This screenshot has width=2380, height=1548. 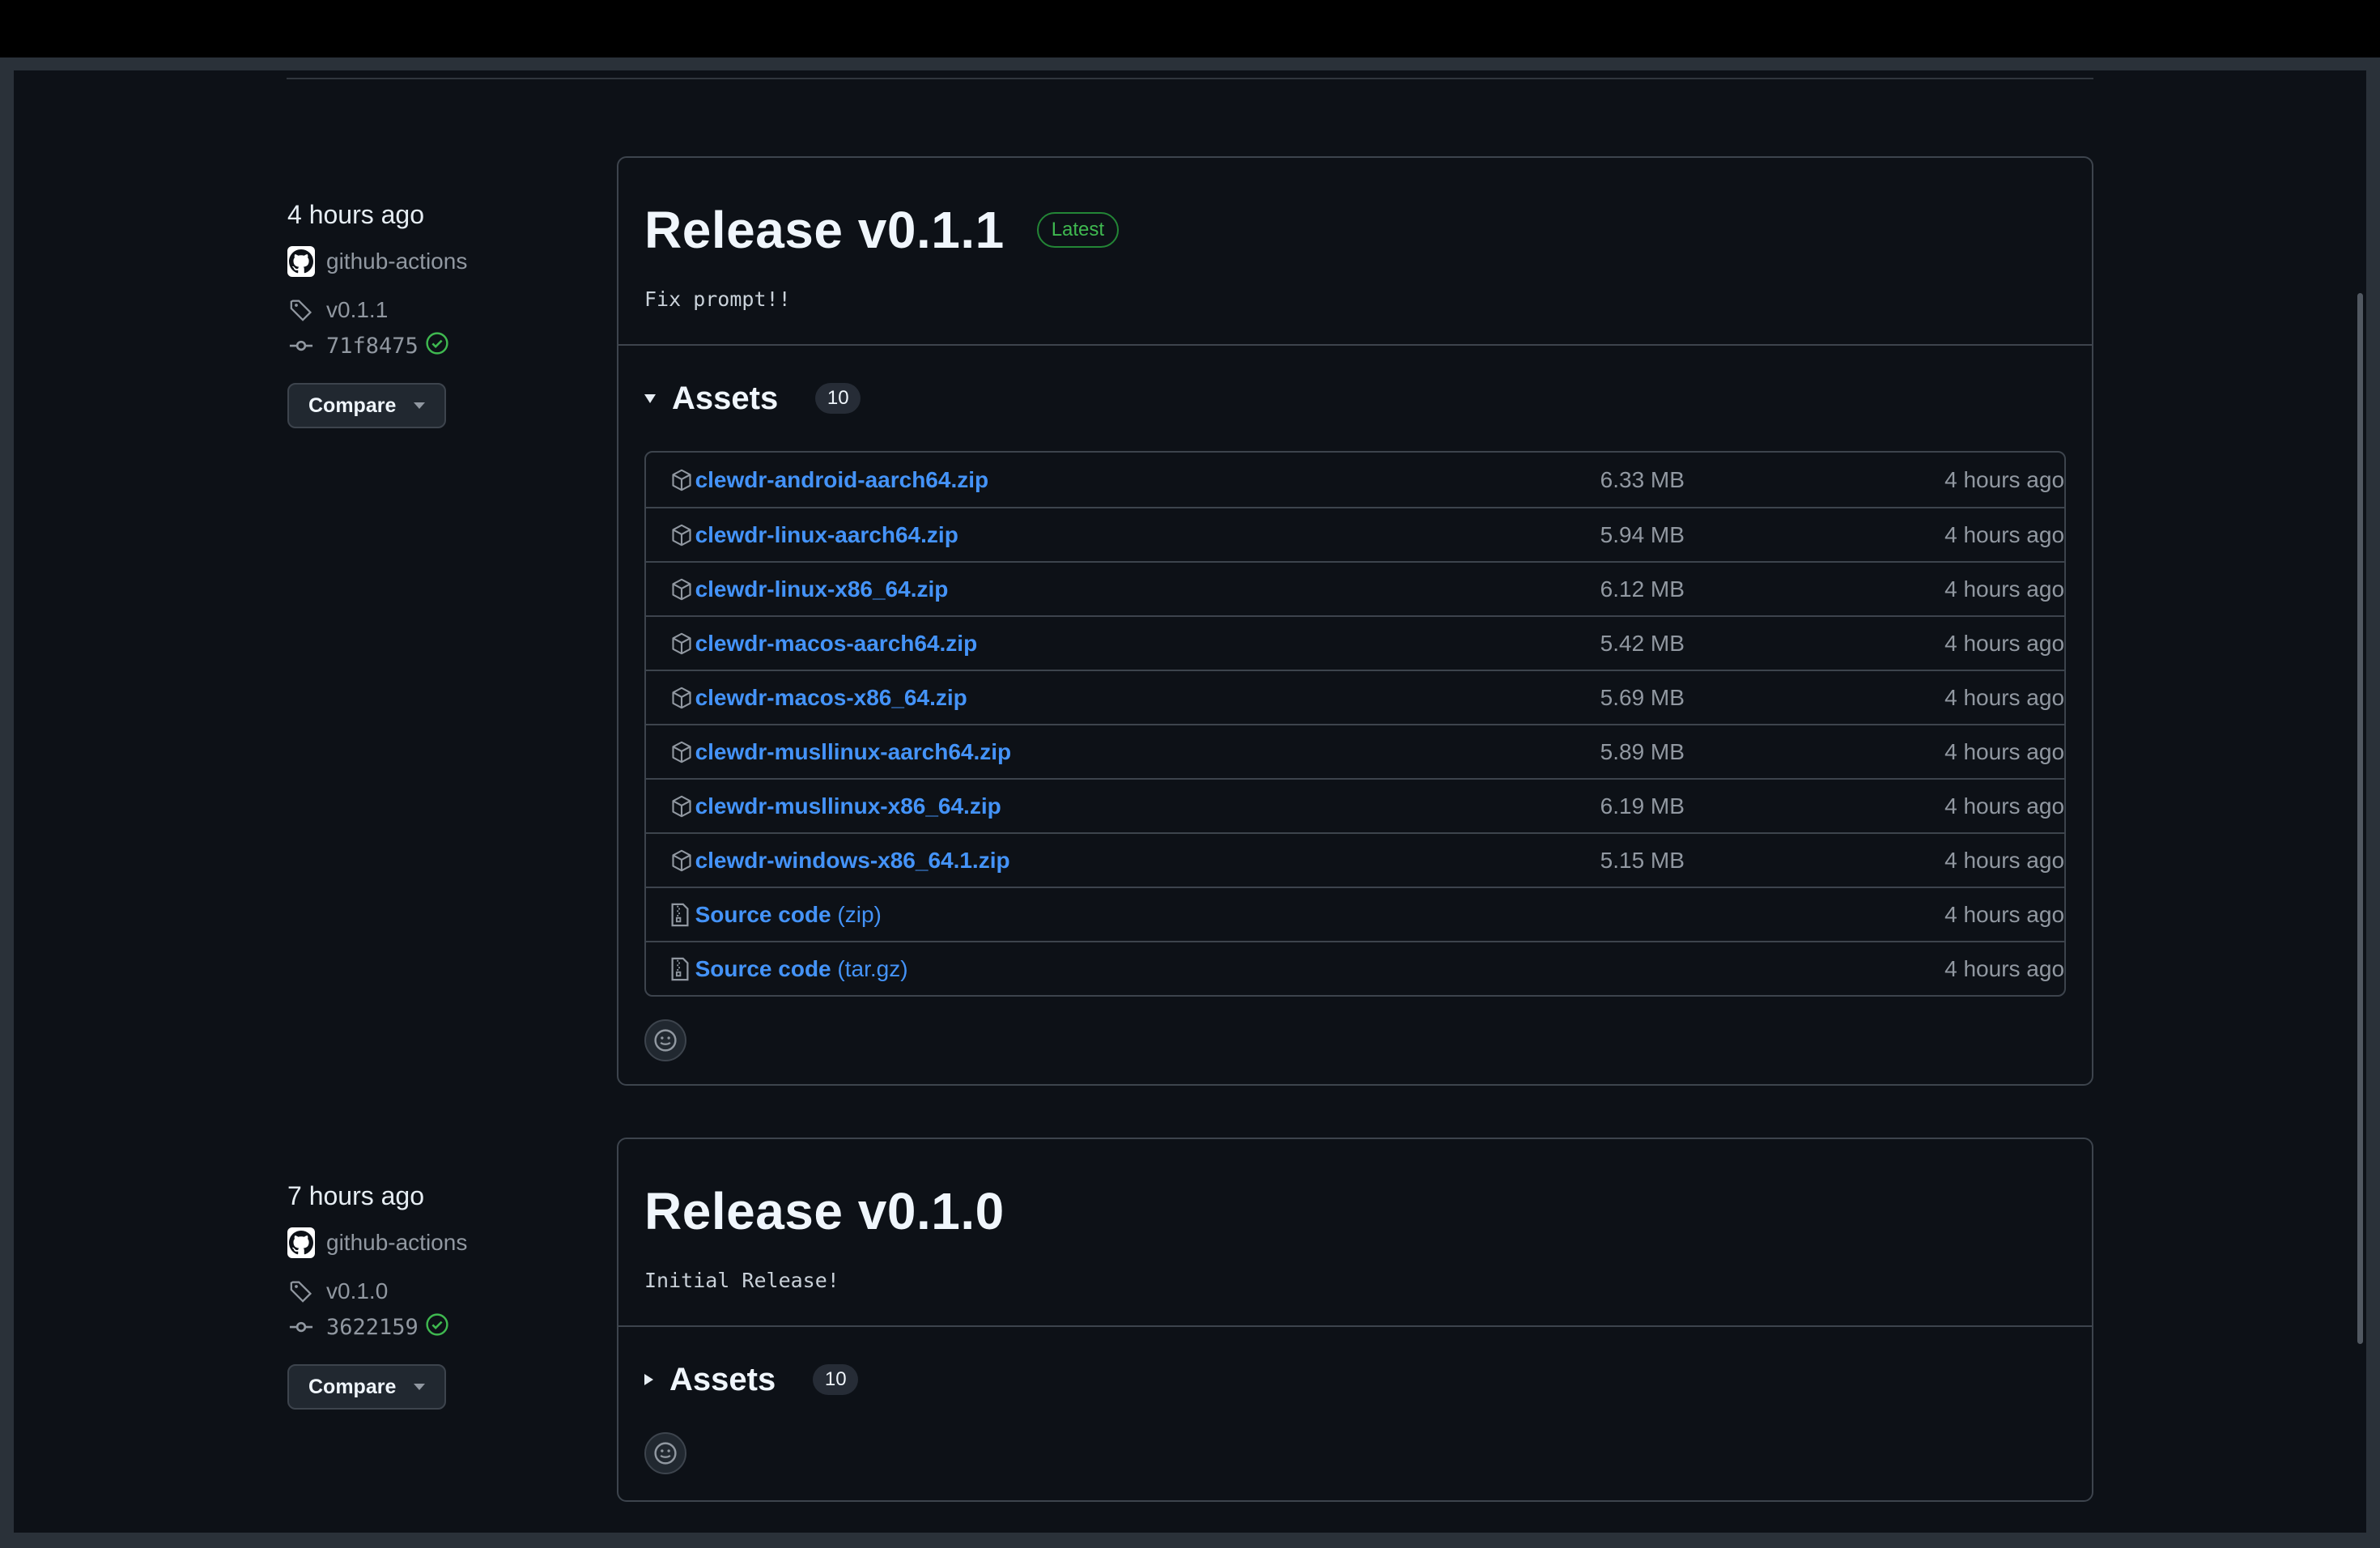 I want to click on scrollbar, so click(x=2360, y=818).